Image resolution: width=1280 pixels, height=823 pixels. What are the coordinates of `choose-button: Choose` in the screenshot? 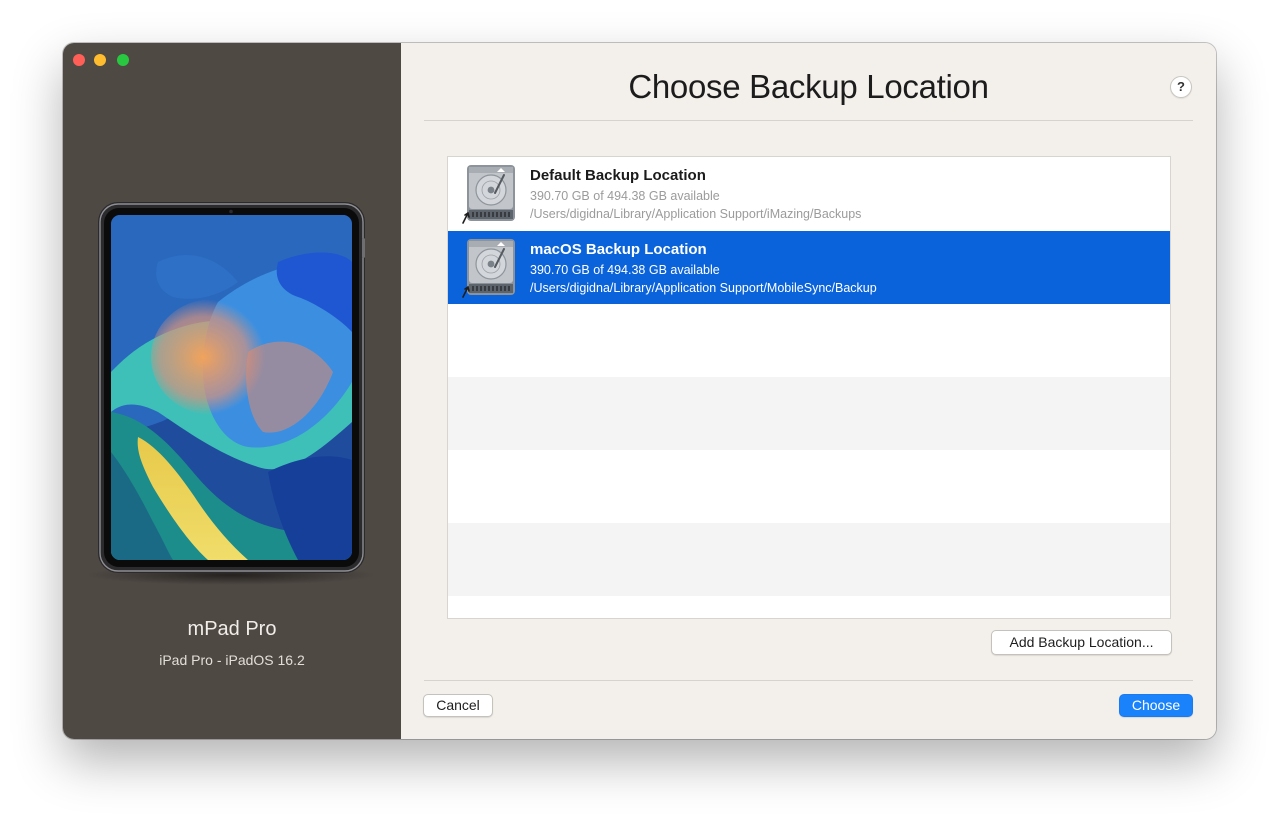 It's located at (1156, 705).